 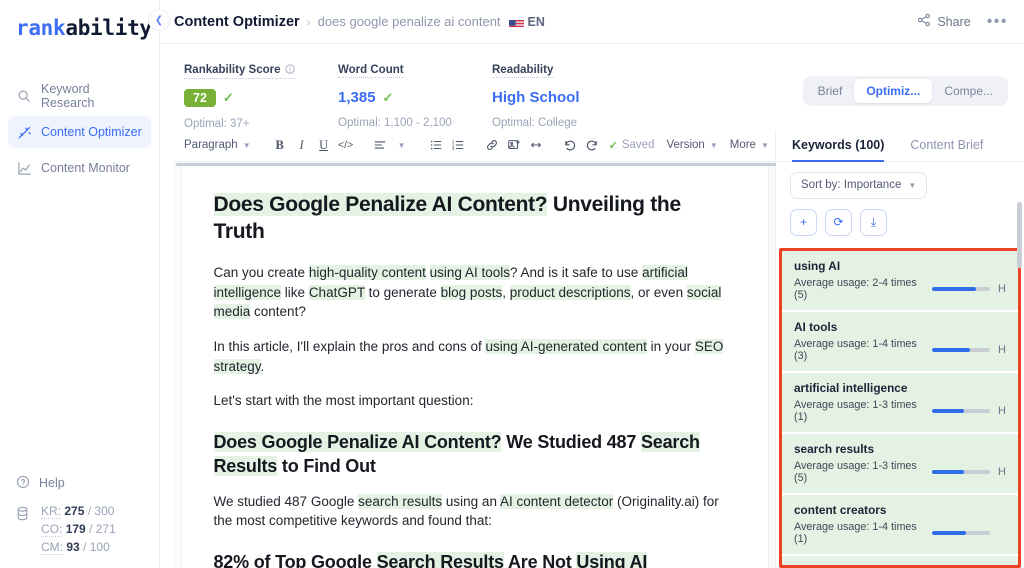 I want to click on keyword-row: blog postsAverage usage: 1-2 times (1), so click(x=900, y=560).